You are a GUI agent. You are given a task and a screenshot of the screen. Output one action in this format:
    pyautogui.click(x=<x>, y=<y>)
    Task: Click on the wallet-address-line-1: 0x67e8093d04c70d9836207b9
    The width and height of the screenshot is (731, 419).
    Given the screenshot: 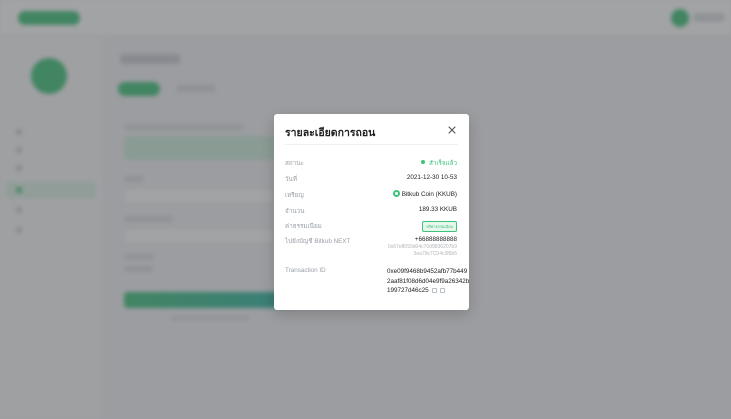 What is the action you would take?
    pyautogui.click(x=422, y=247)
    